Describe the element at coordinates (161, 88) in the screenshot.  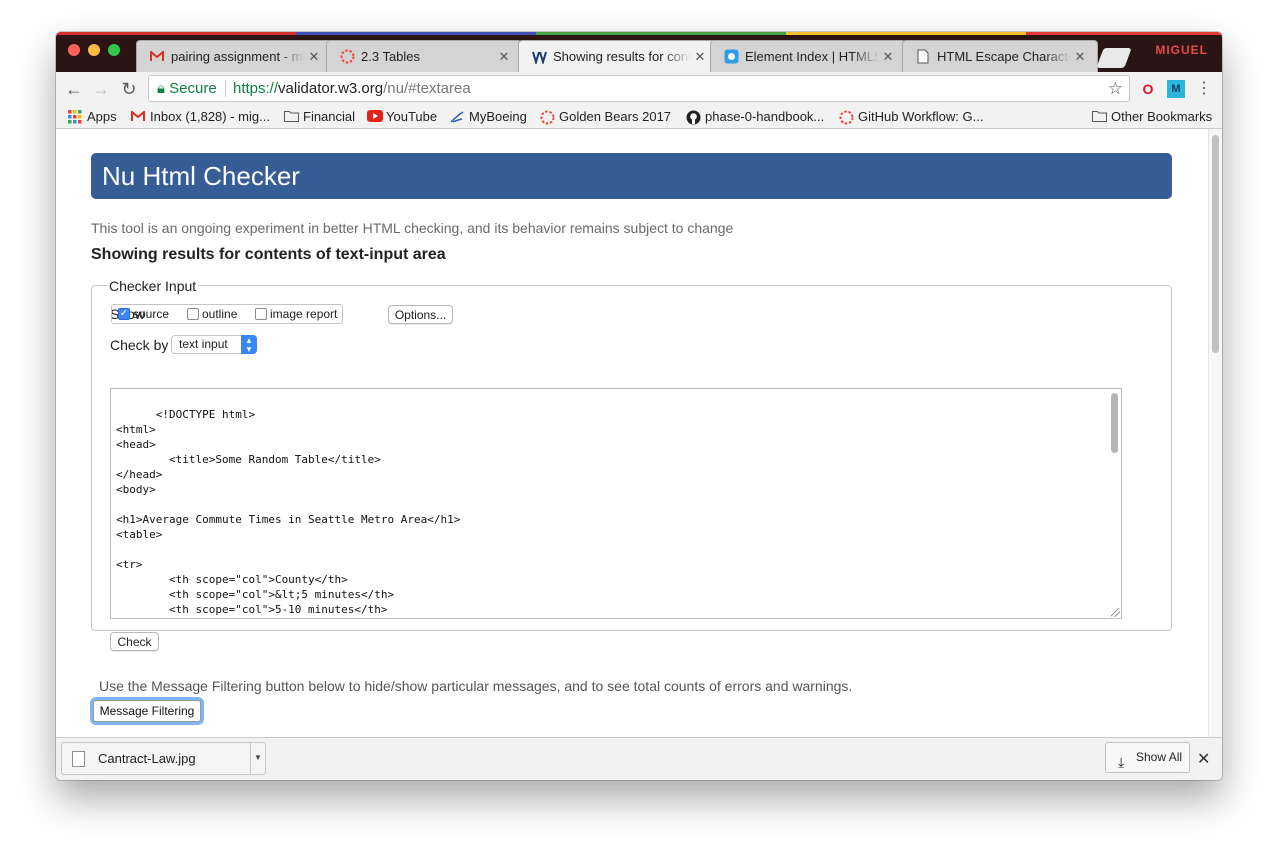
I see `lock-icon: 🔒︎` at that location.